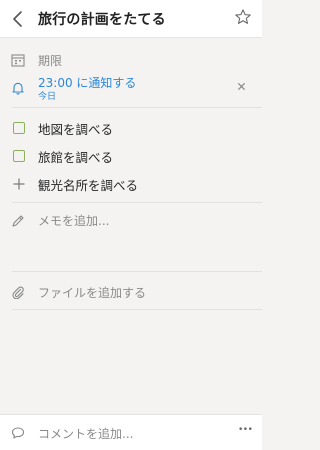 This screenshot has width=320, height=450. What do you see at coordinates (243, 17) in the screenshot?
I see `star-icon` at bounding box center [243, 17].